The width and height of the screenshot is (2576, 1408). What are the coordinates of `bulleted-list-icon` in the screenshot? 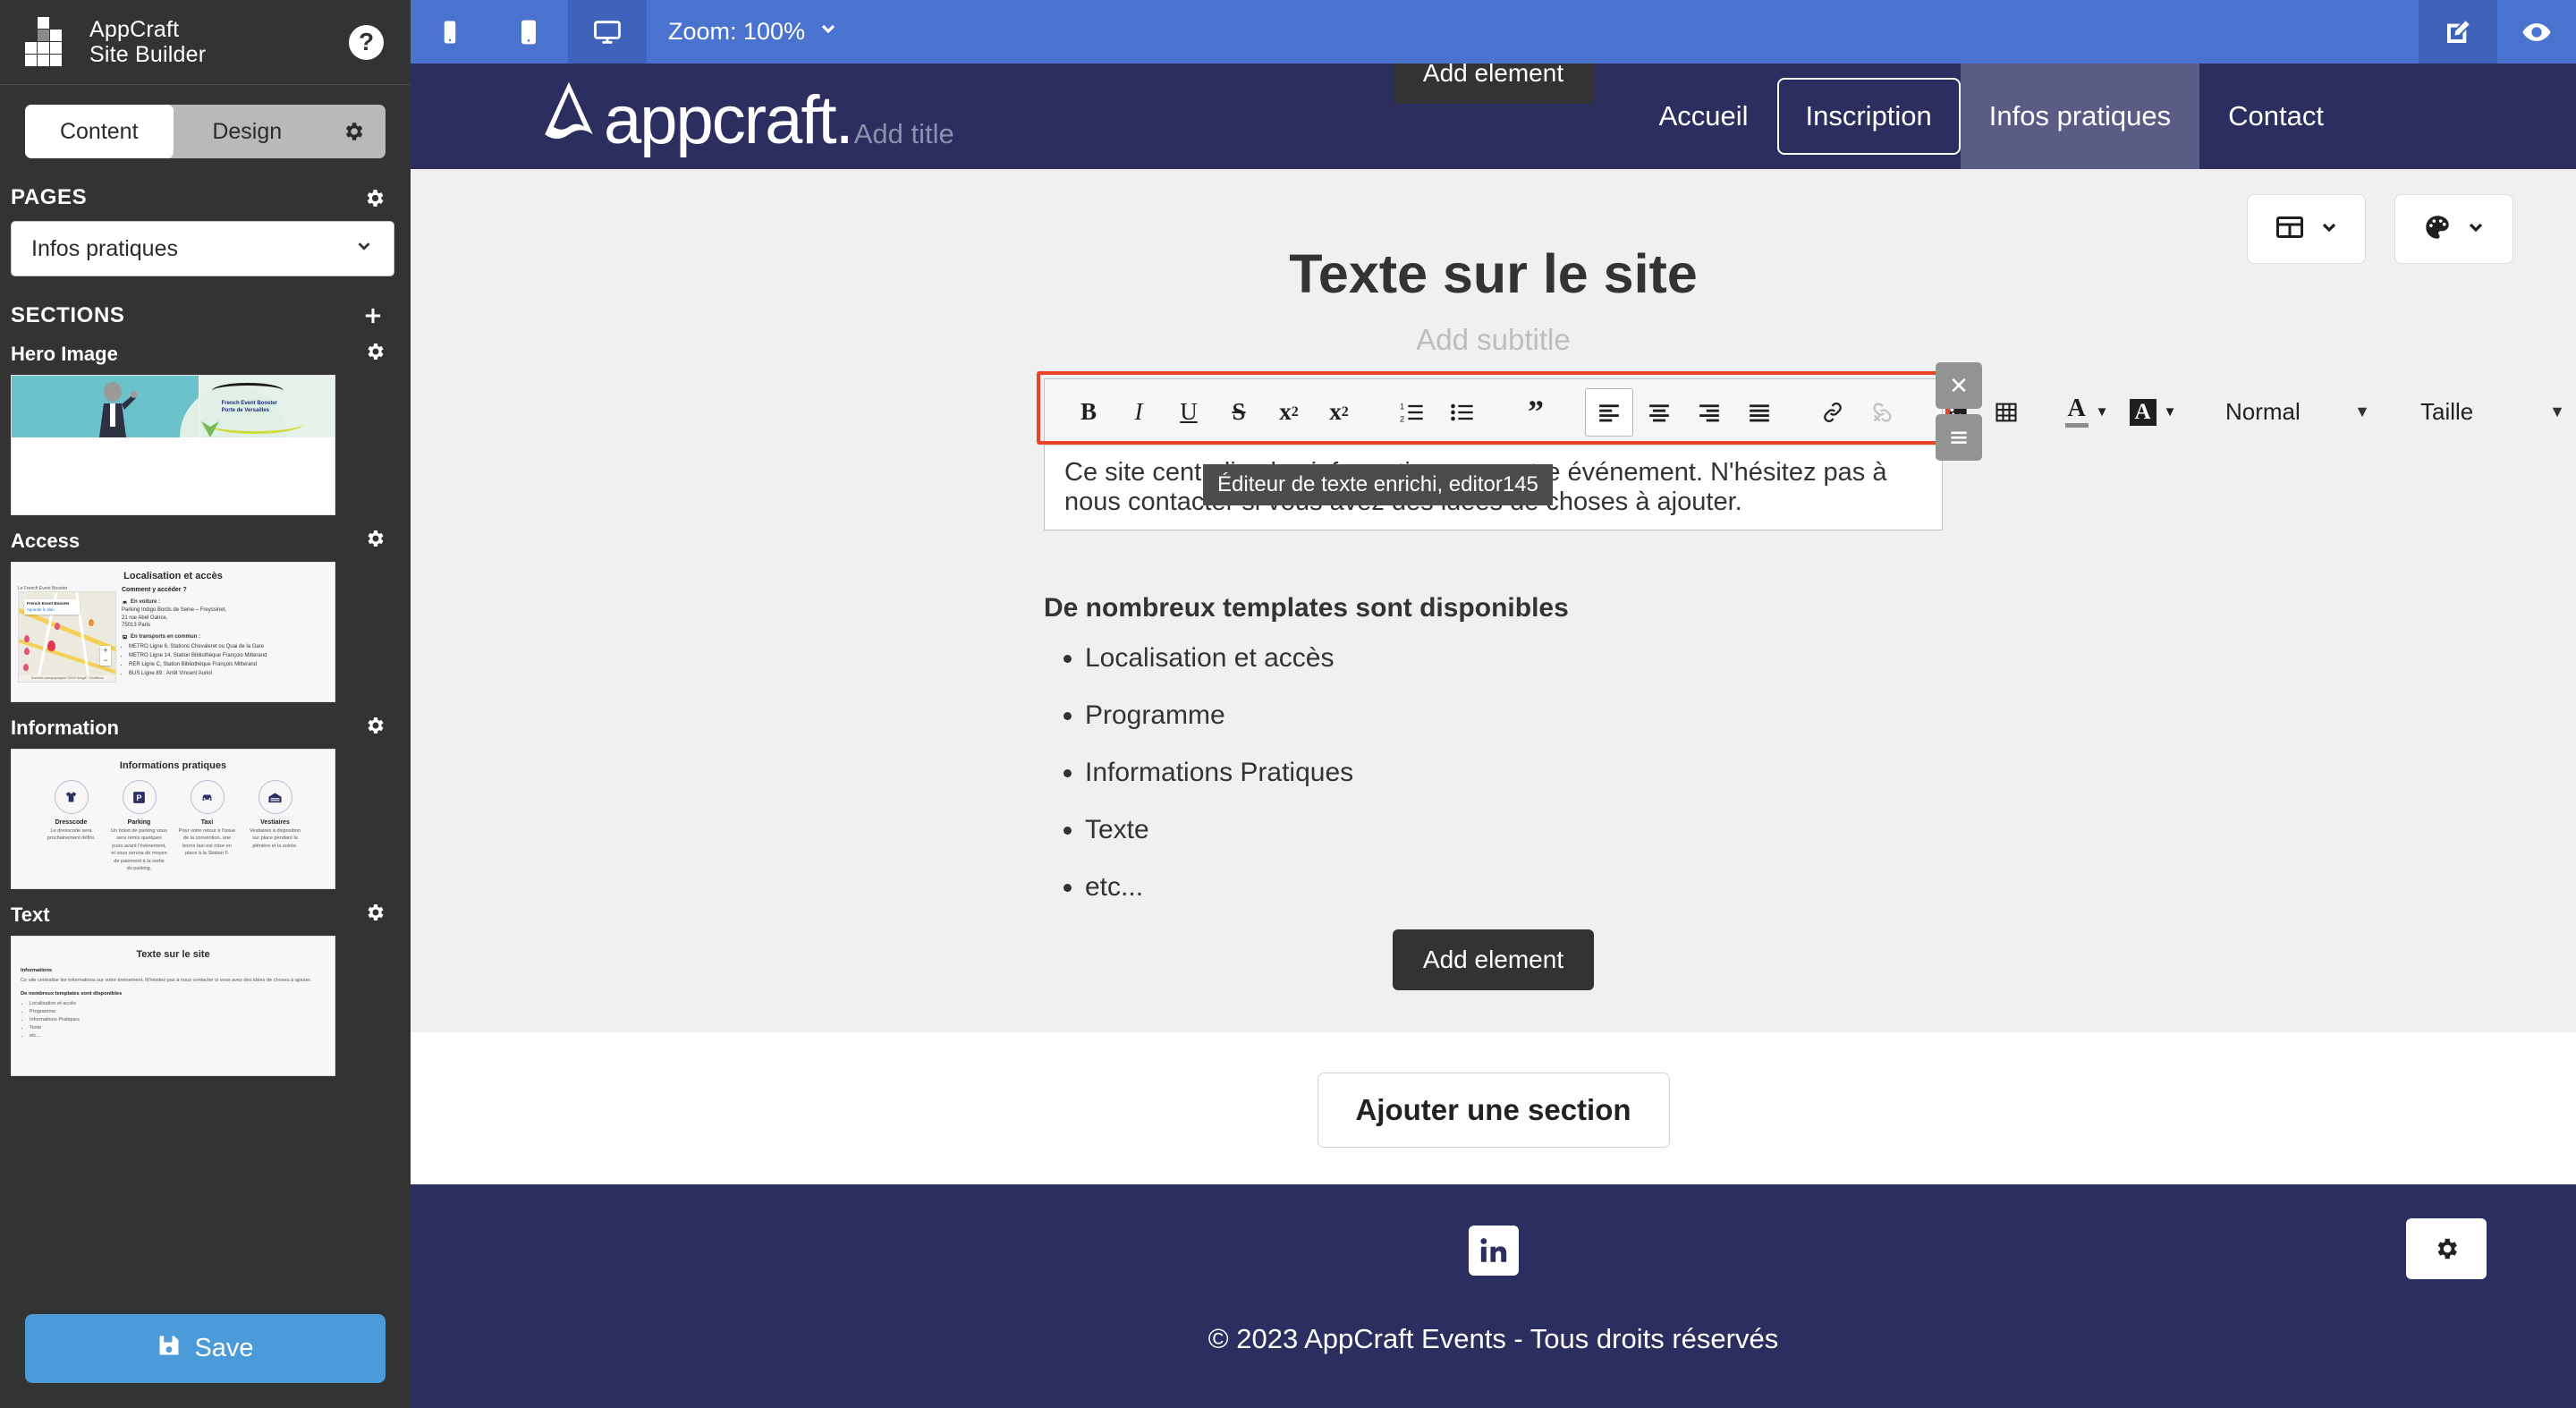 It's located at (1462, 412).